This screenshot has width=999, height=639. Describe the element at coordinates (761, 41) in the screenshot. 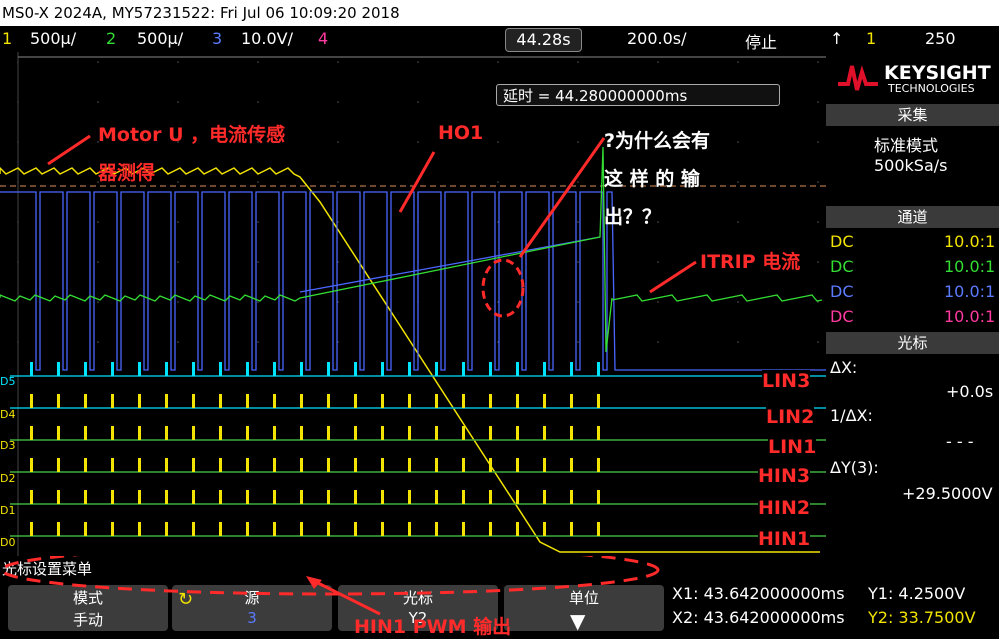

I see `run-state: 停止` at that location.